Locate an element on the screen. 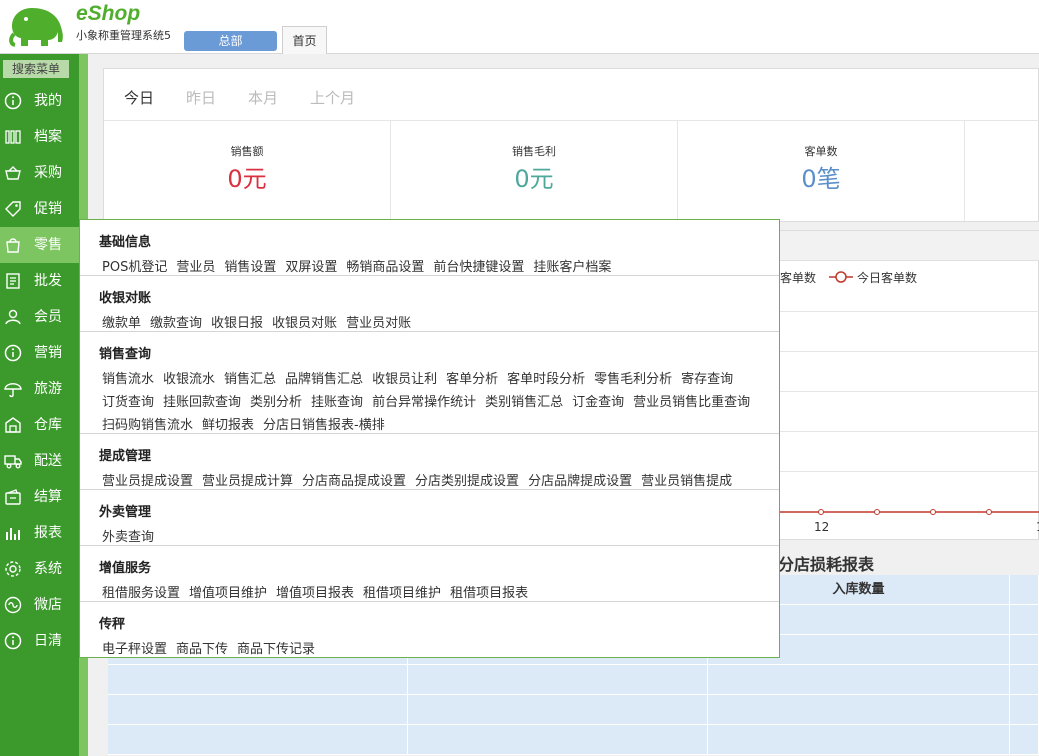  menu-item: 鲜切报表 is located at coordinates (228, 425).